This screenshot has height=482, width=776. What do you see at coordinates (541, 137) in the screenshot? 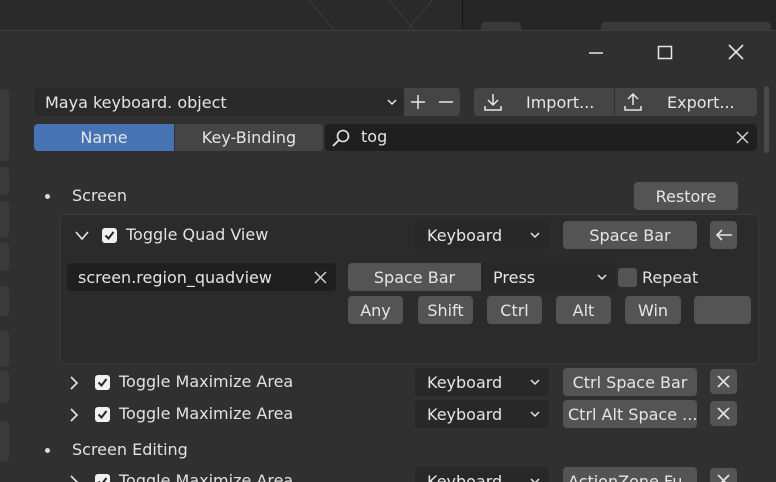
I see `search-input: tog` at bounding box center [541, 137].